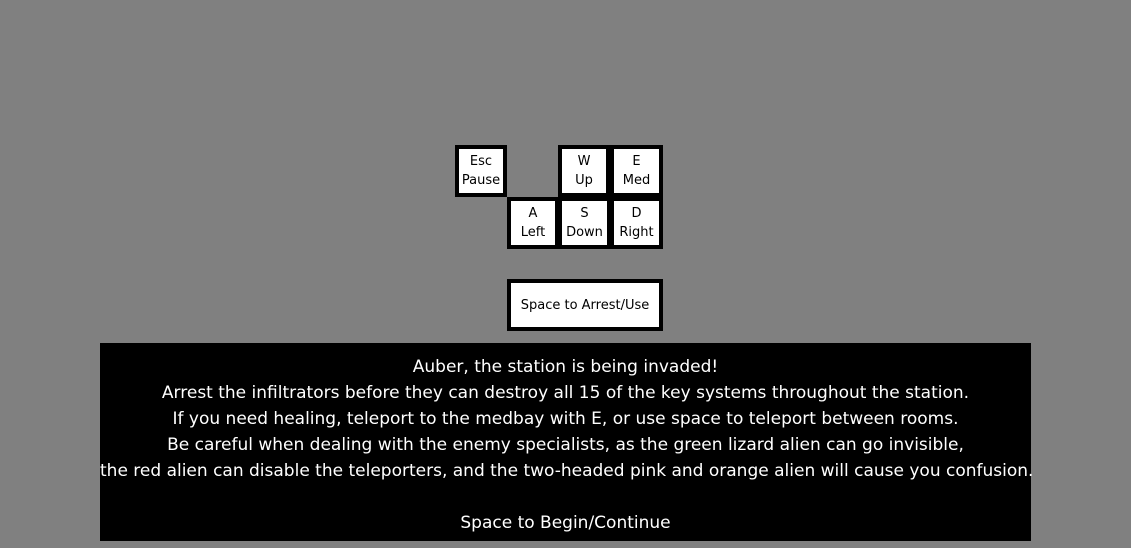 This screenshot has width=1131, height=548. What do you see at coordinates (481, 161) in the screenshot?
I see `esc-key-label: Esc` at bounding box center [481, 161].